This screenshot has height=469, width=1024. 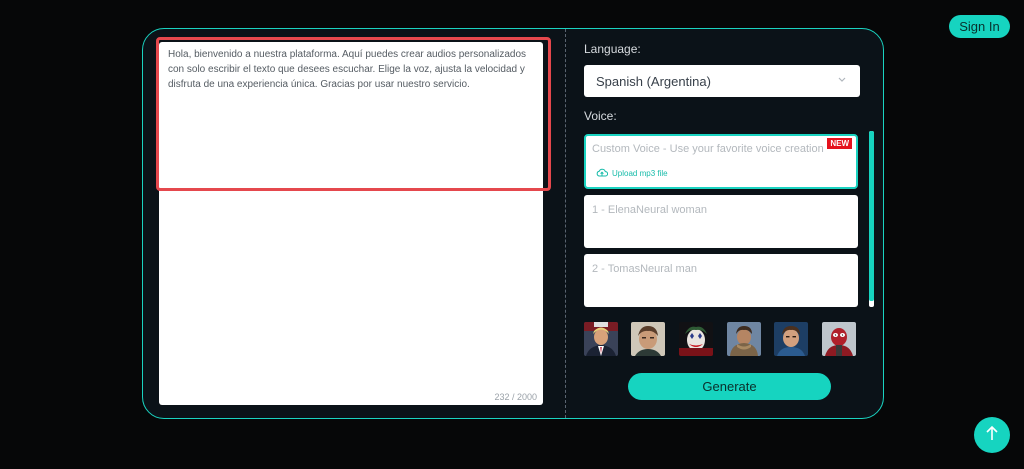 I want to click on arrow-up-icon, so click(x=992, y=435).